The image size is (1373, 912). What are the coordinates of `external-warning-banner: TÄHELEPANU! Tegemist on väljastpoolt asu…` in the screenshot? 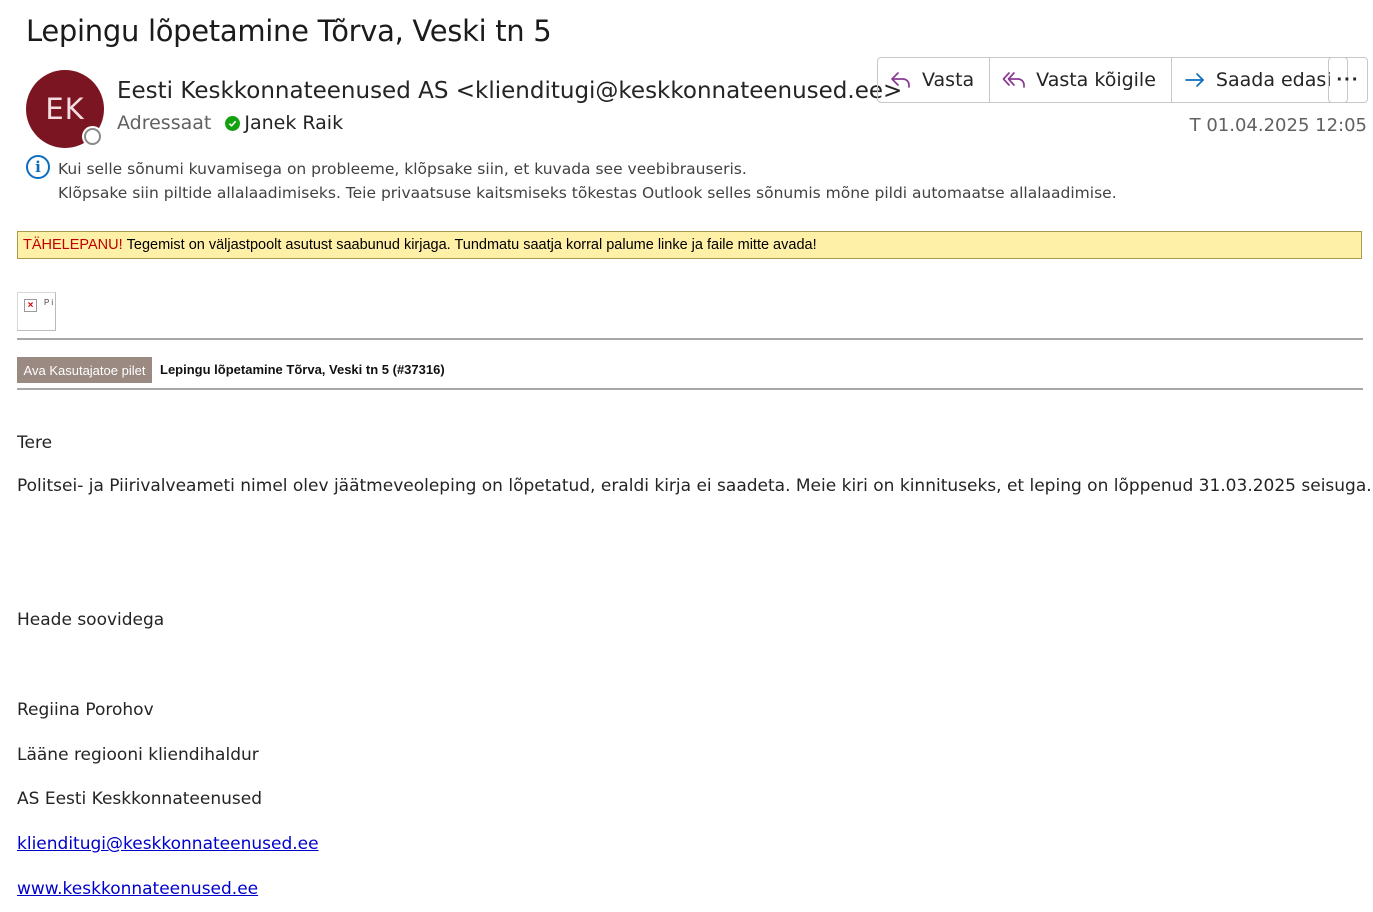 It's located at (689, 245).